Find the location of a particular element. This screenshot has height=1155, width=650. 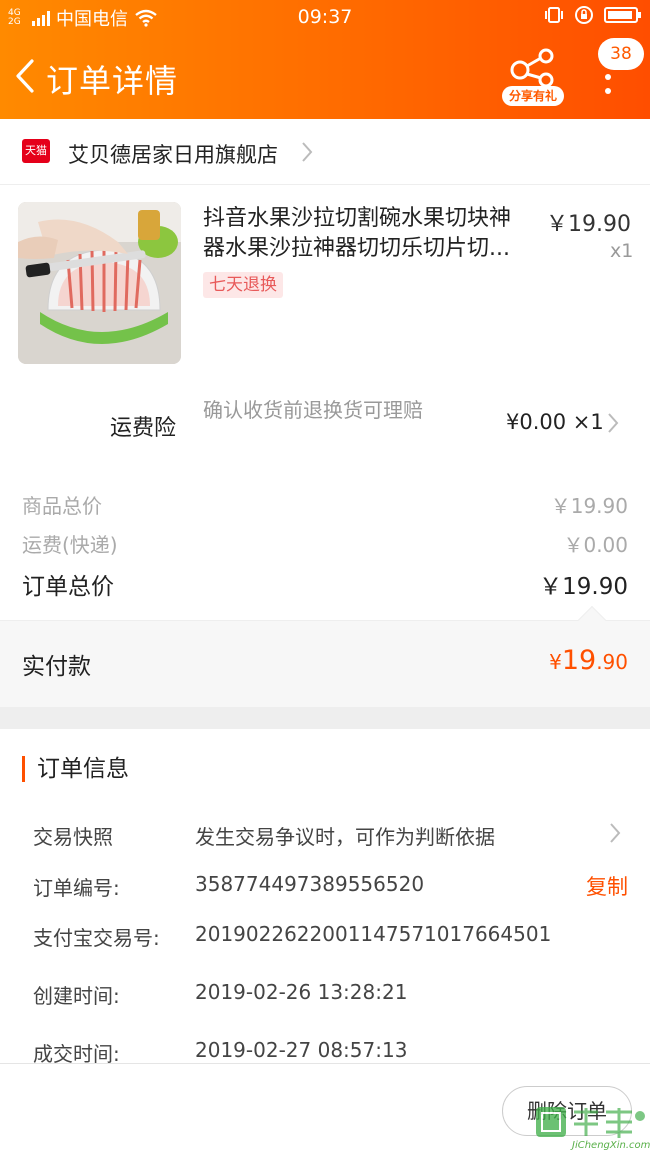

copy-button: 复制 is located at coordinates (607, 886).